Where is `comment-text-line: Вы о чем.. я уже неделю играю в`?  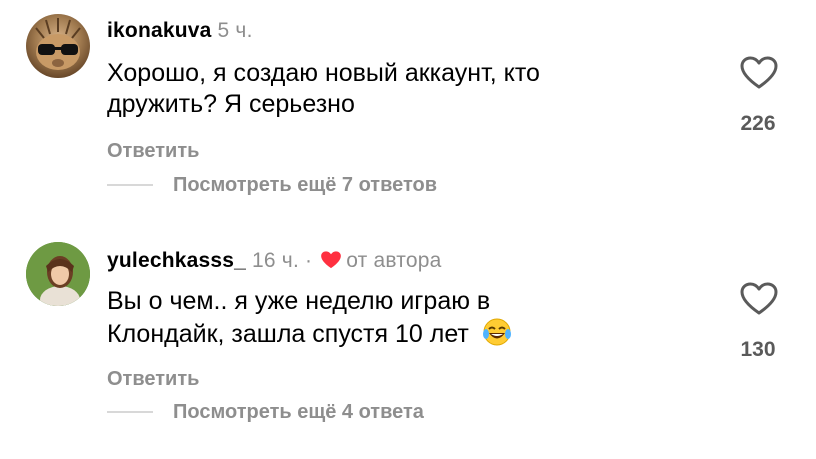
comment-text-line: Вы о чем.. я уже неделю играю в is located at coordinates (299, 301).